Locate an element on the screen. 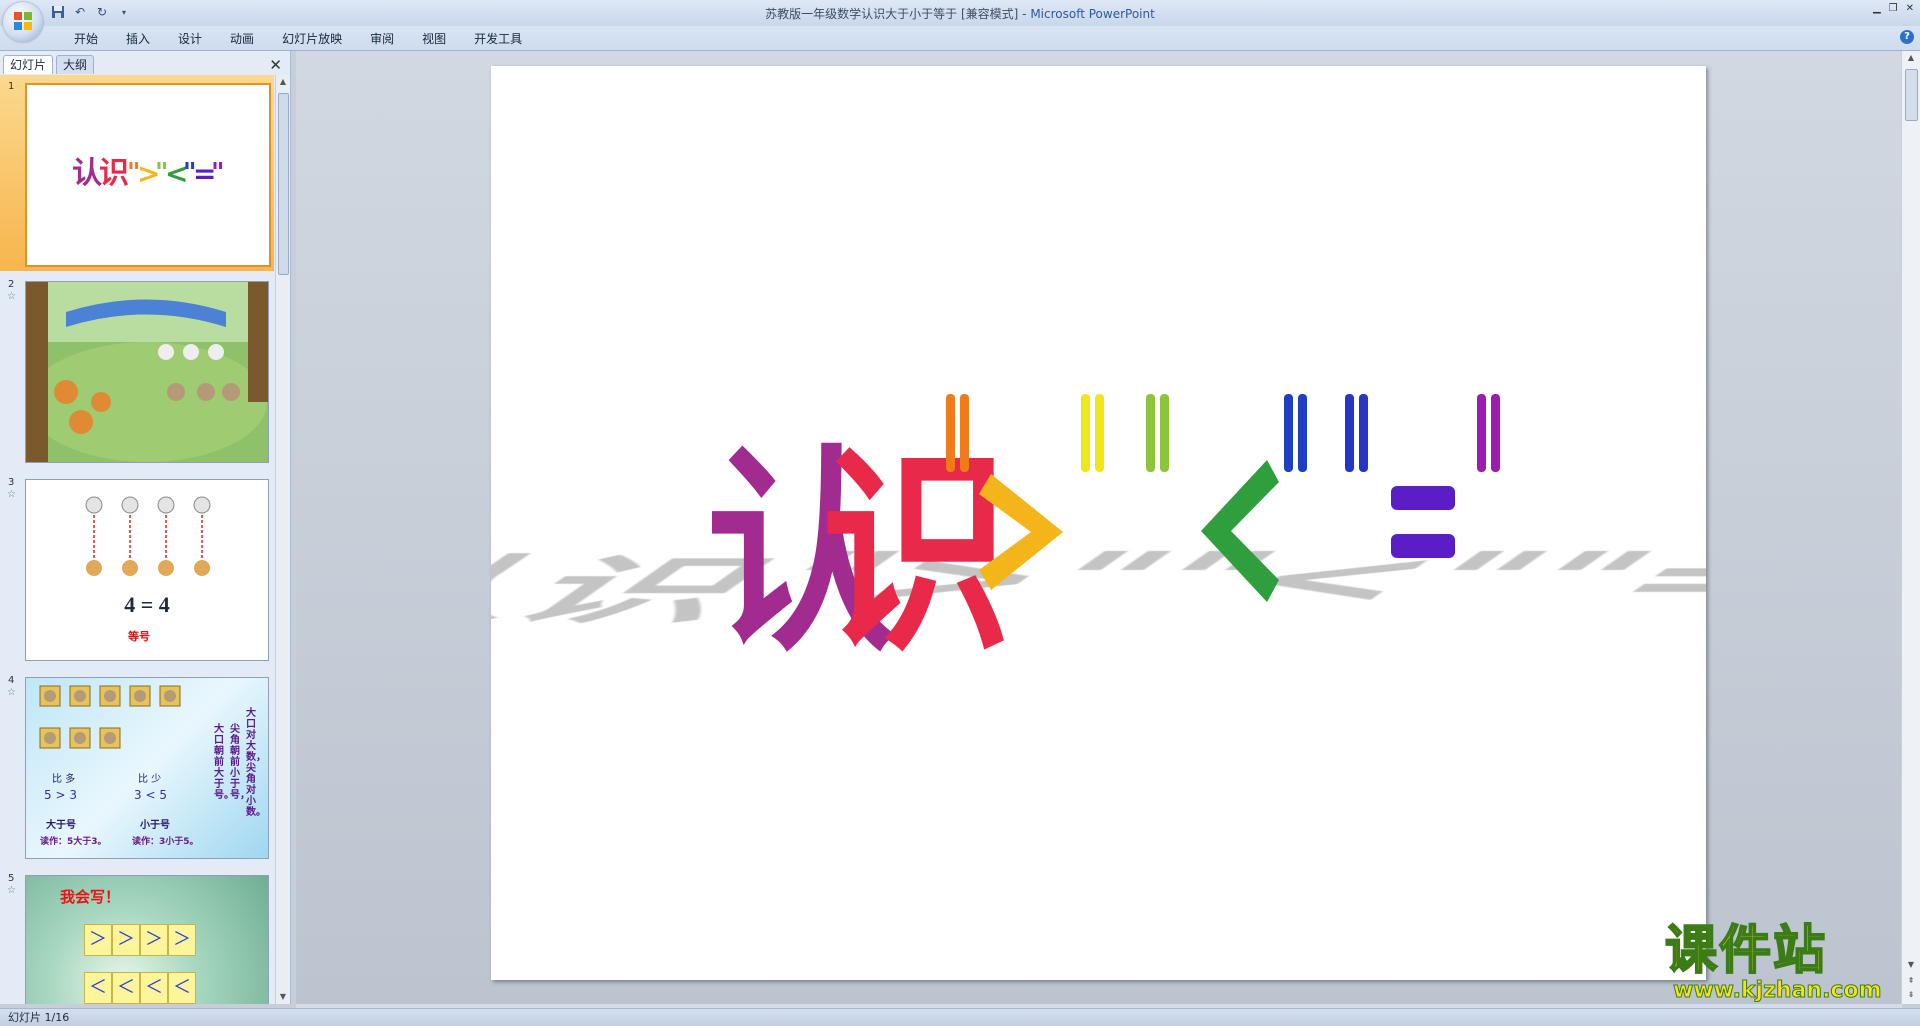 The width and height of the screenshot is (1920, 1026). office-button is located at coordinates (23, 22).